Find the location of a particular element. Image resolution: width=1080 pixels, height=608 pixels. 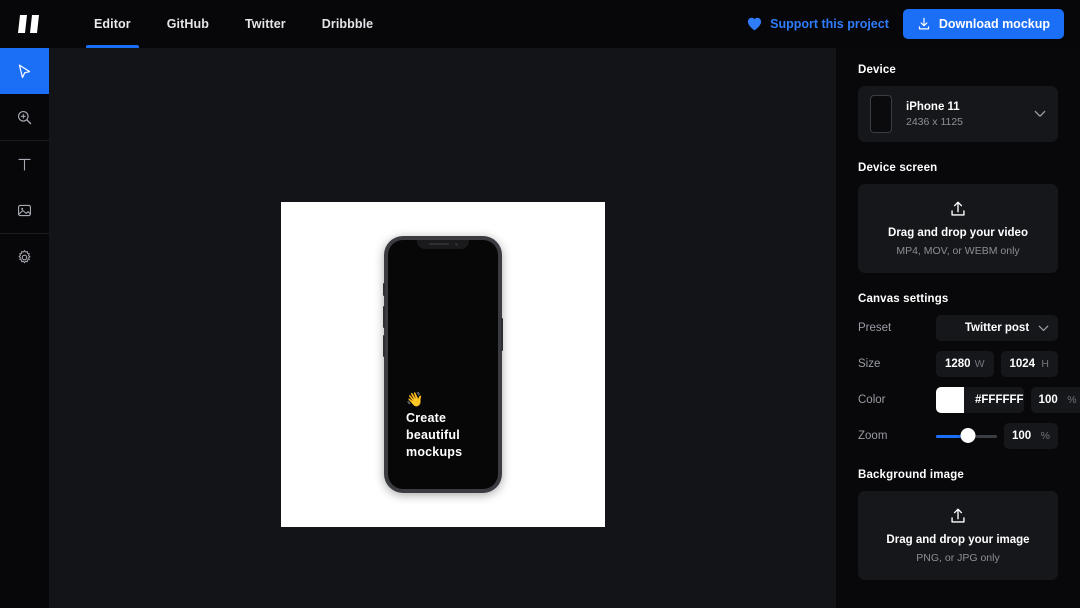

video-dropzone-title: Drag and drop your video is located at coordinates (958, 233).